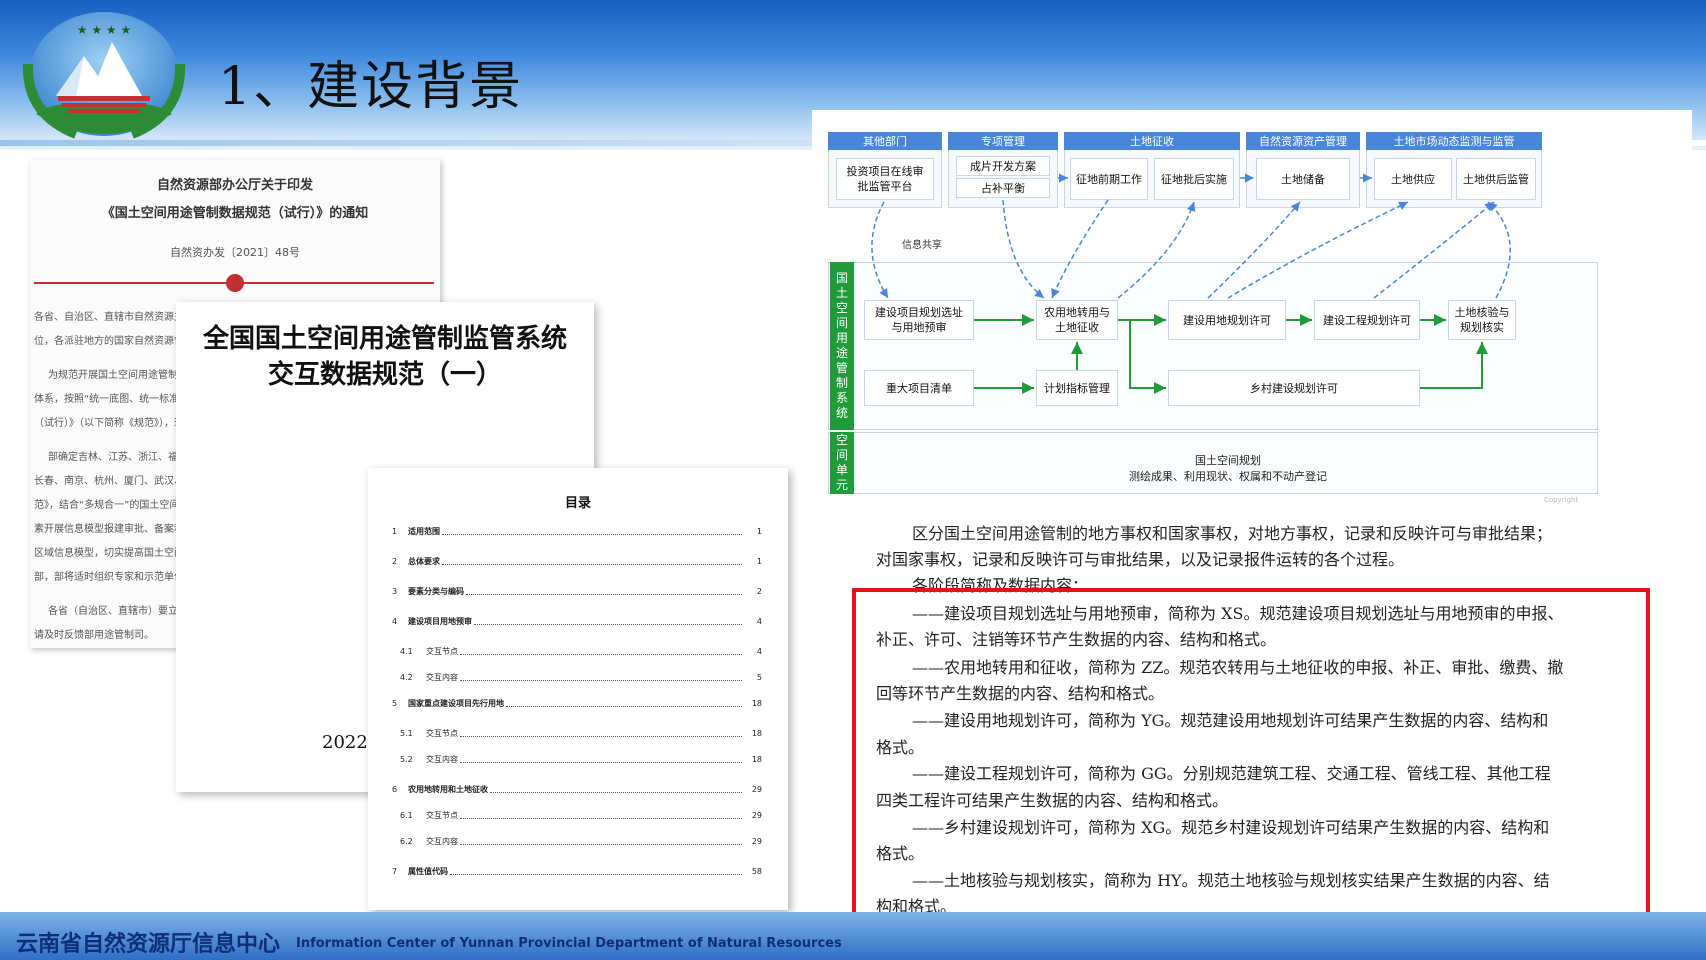 This screenshot has height=960, width=1706. I want to click on toc-row: 2 总体要求 1, so click(577, 561).